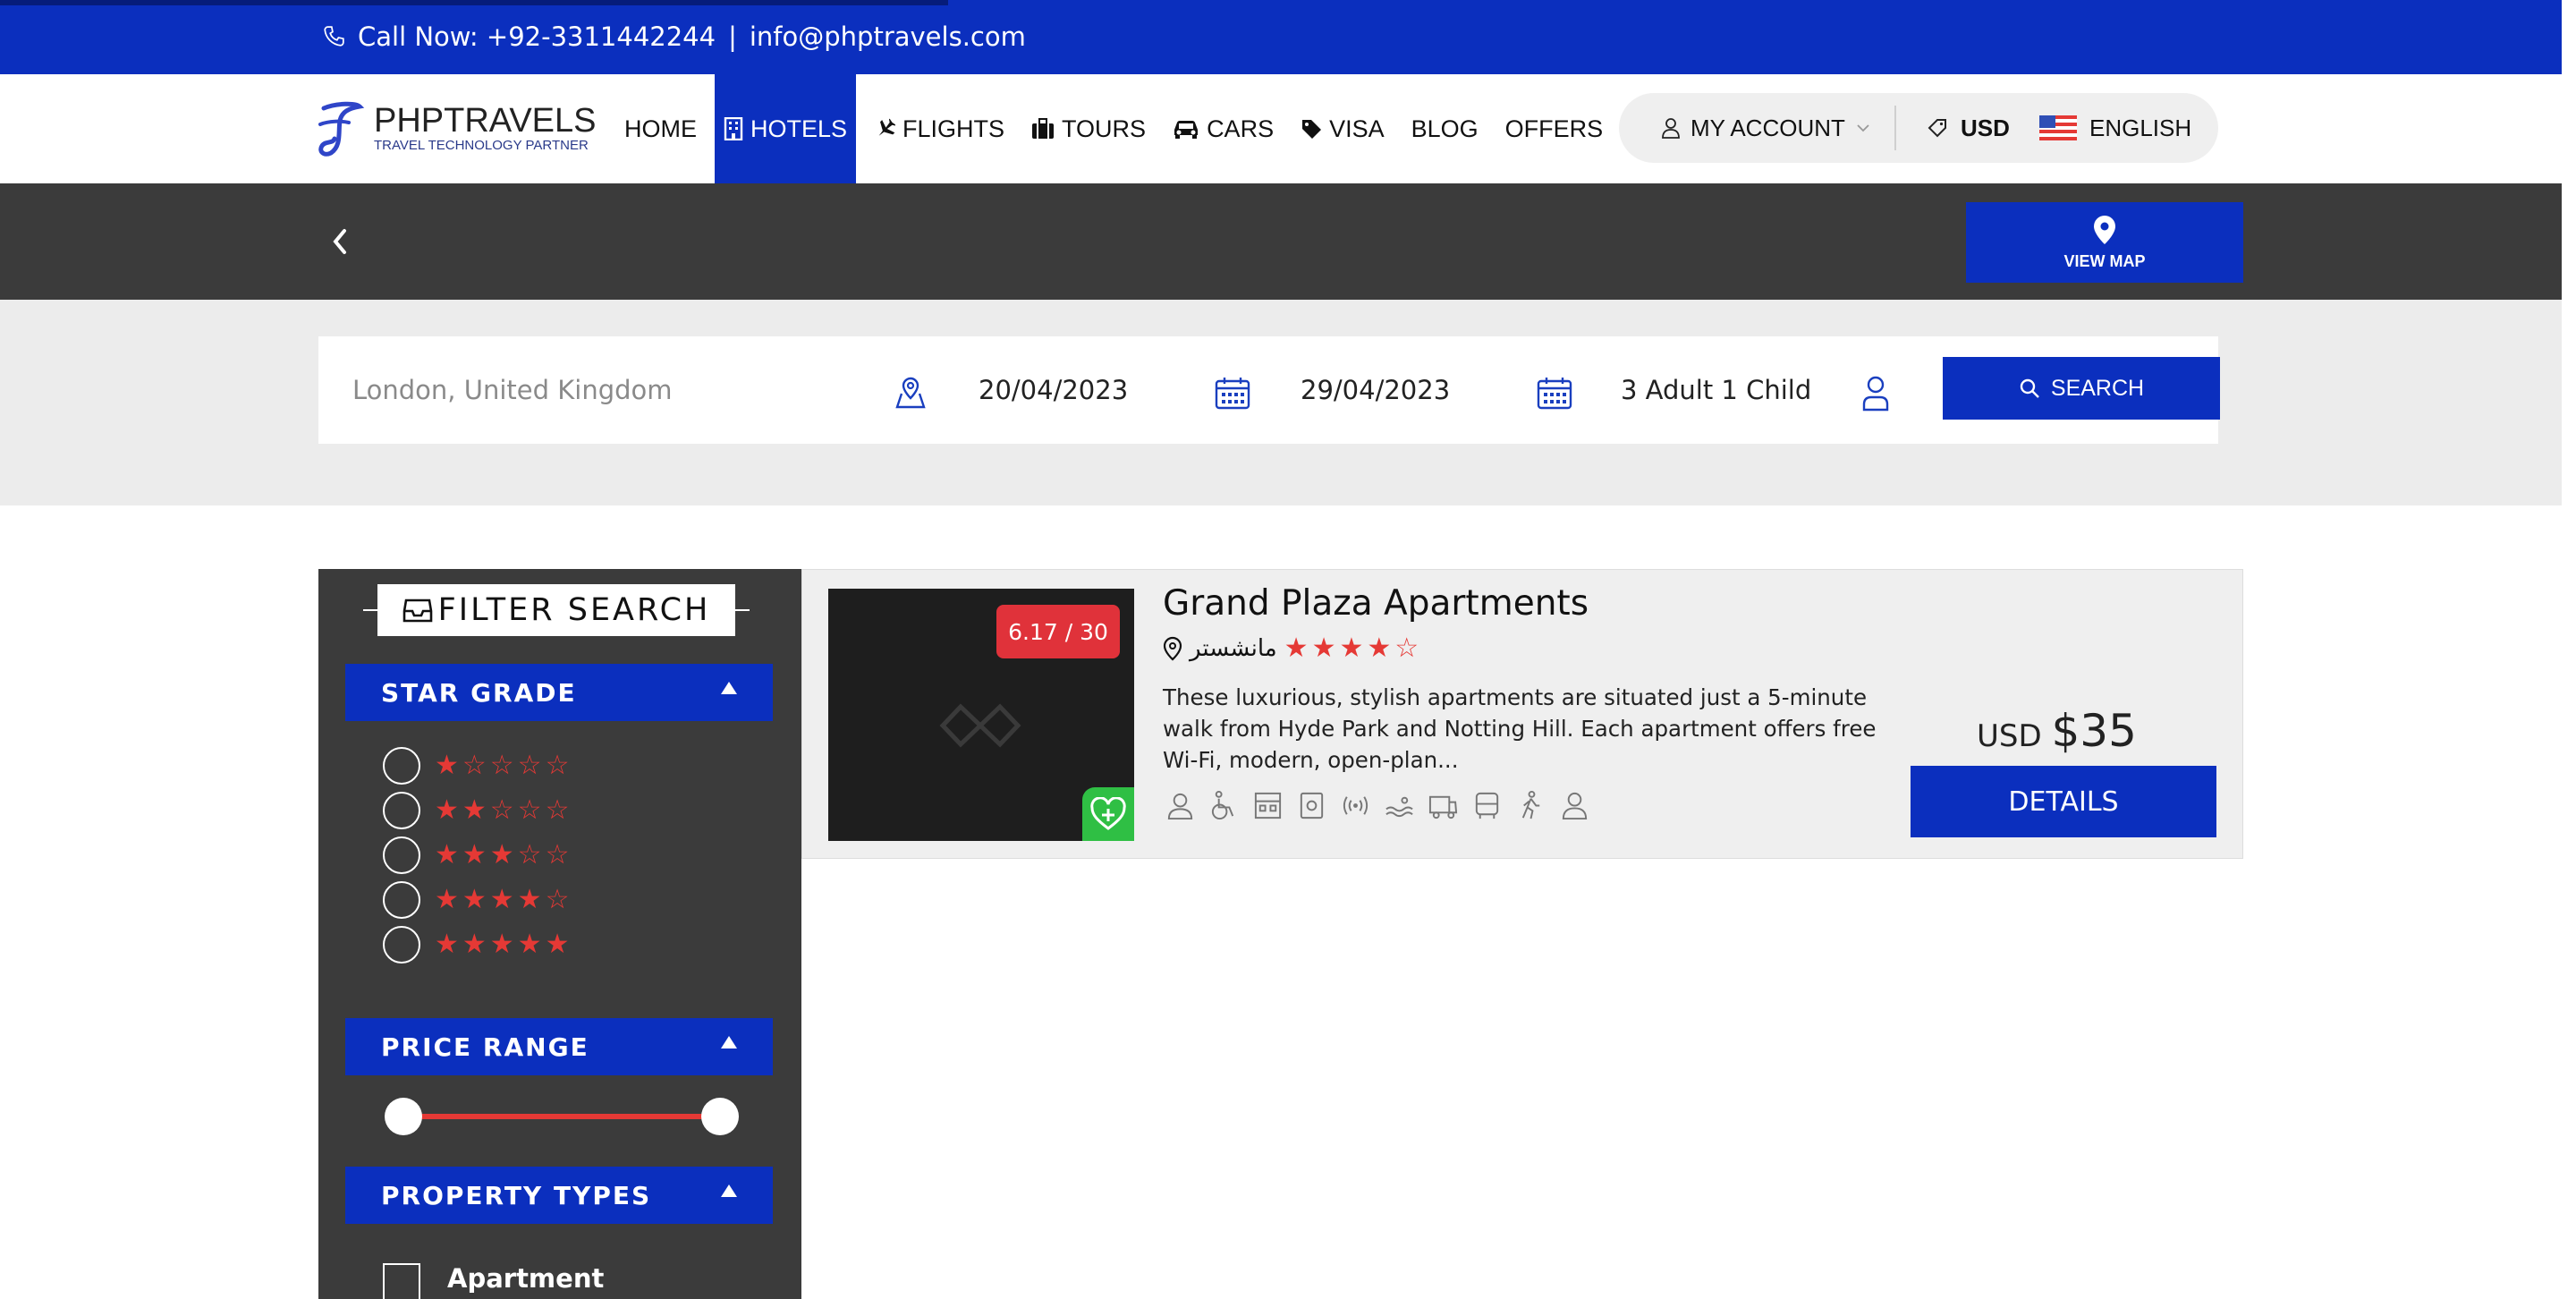  What do you see at coordinates (720, 1116) in the screenshot?
I see `price-max-handle` at bounding box center [720, 1116].